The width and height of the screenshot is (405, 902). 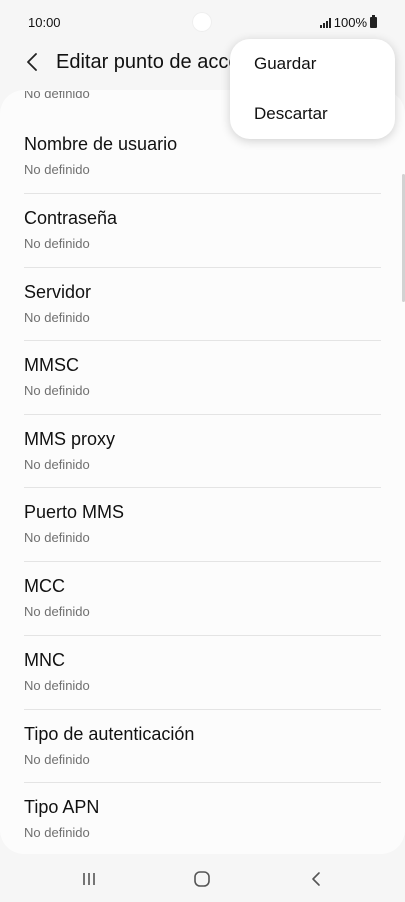 What do you see at coordinates (202, 575) in the screenshot?
I see `list-item-mcc: MCC No definido` at bounding box center [202, 575].